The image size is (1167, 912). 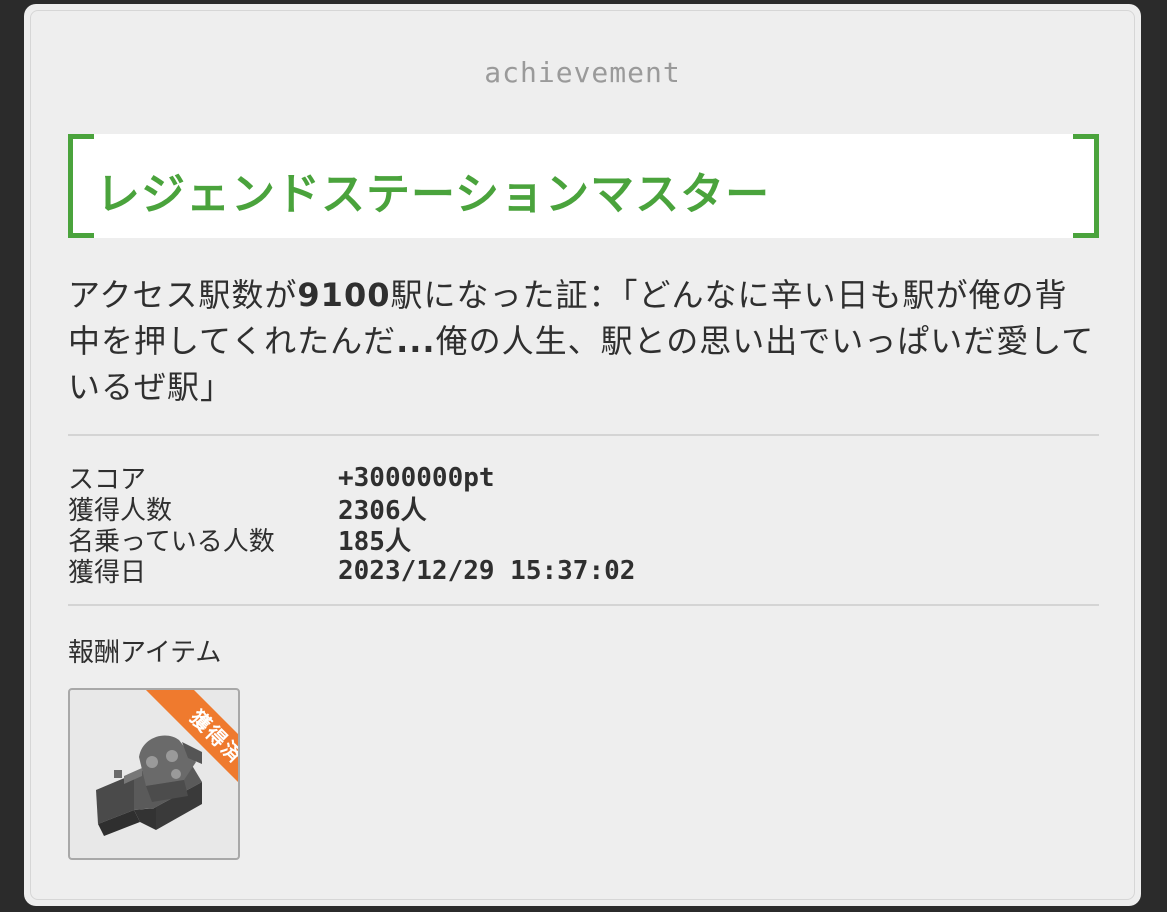 I want to click on reward-item-card: 獲得済, so click(x=154, y=774).